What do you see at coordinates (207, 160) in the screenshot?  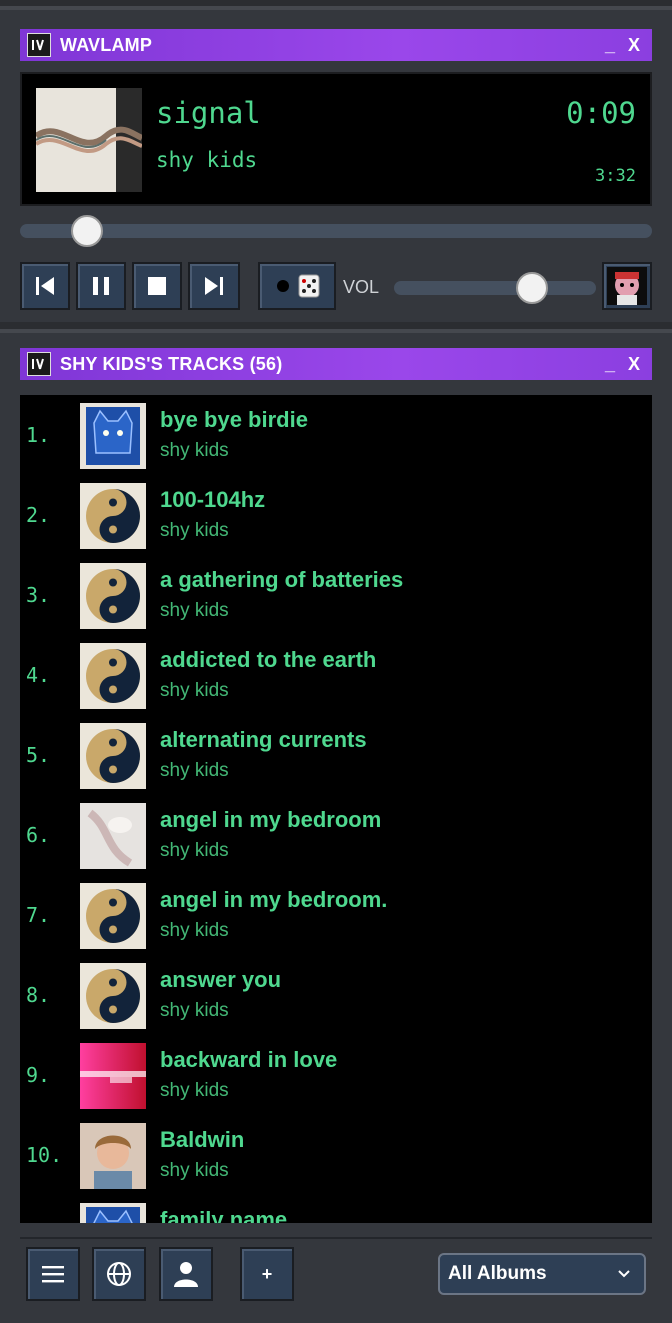 I see `song-artist: shy kids` at bounding box center [207, 160].